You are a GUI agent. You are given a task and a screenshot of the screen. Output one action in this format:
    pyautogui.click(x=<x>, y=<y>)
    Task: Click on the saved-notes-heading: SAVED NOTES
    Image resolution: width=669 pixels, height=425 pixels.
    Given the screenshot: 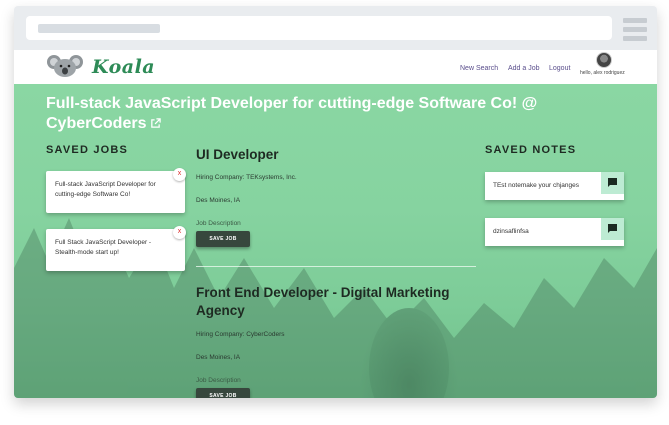 What is the action you would take?
    pyautogui.click(x=531, y=150)
    